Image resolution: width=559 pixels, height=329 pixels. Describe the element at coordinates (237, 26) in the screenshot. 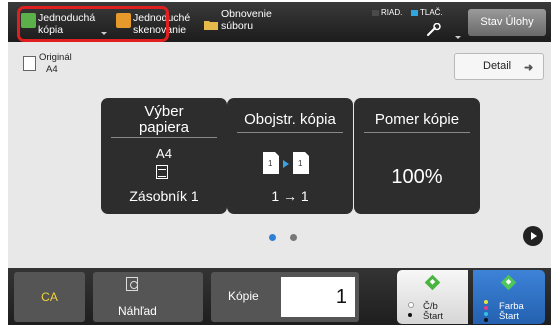

I see `file-retrieve-label-line2: súboru` at that location.